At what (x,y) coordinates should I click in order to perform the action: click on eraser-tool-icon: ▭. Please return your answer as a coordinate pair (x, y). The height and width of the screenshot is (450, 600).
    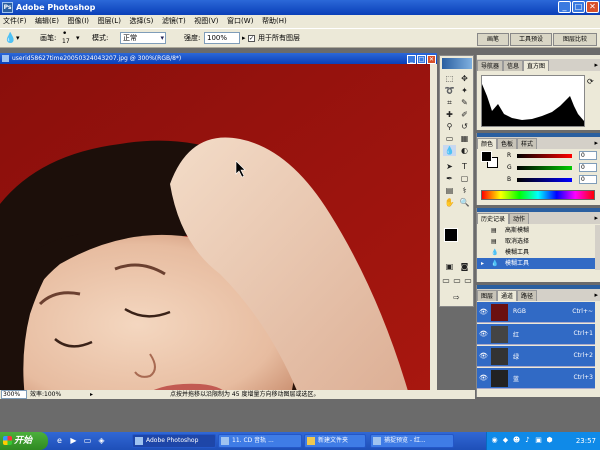
    Looking at the image, I should click on (449, 138).